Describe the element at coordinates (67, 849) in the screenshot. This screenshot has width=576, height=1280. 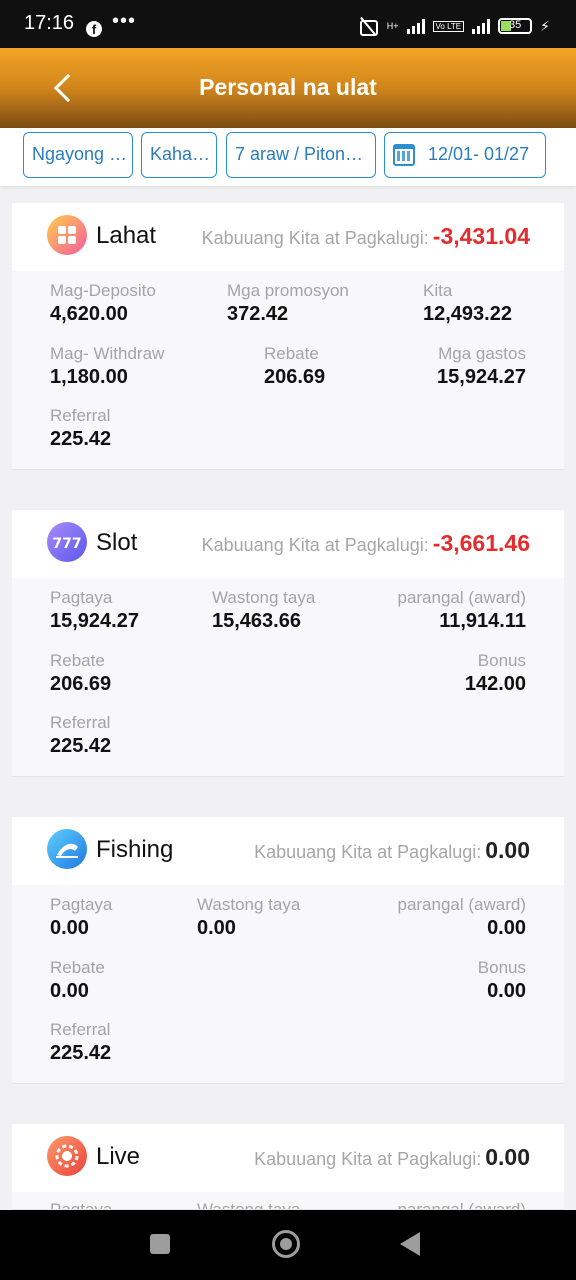
I see `fish-icon` at that location.